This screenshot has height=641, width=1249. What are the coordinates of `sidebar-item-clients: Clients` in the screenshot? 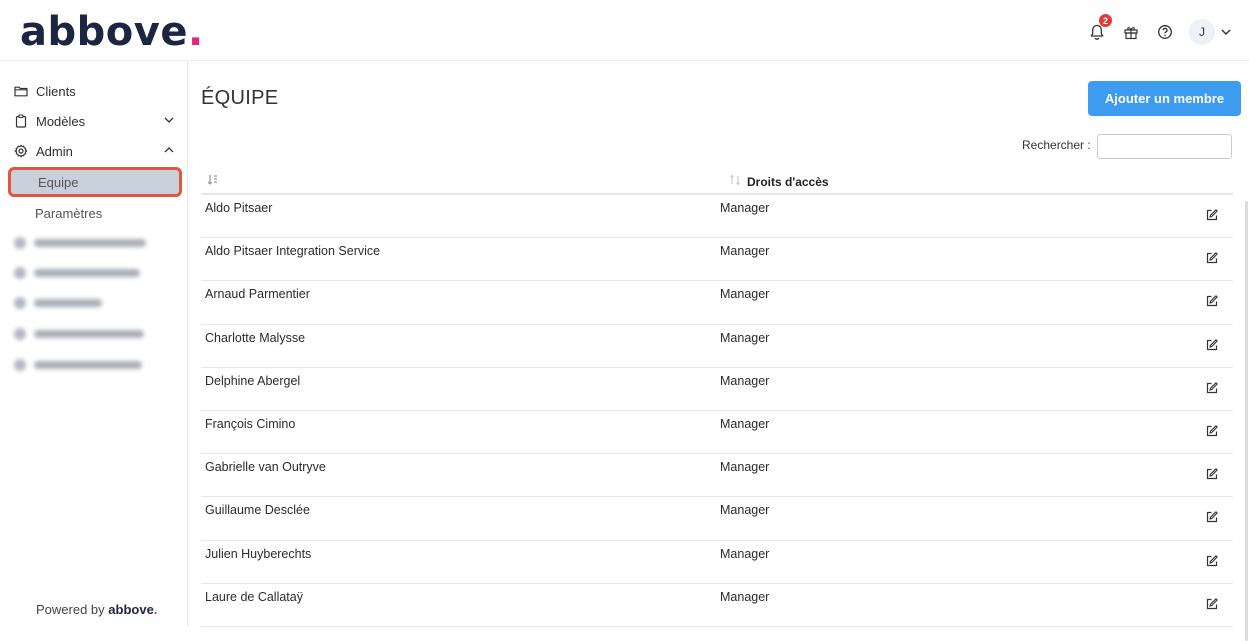 It's located at (96, 91).